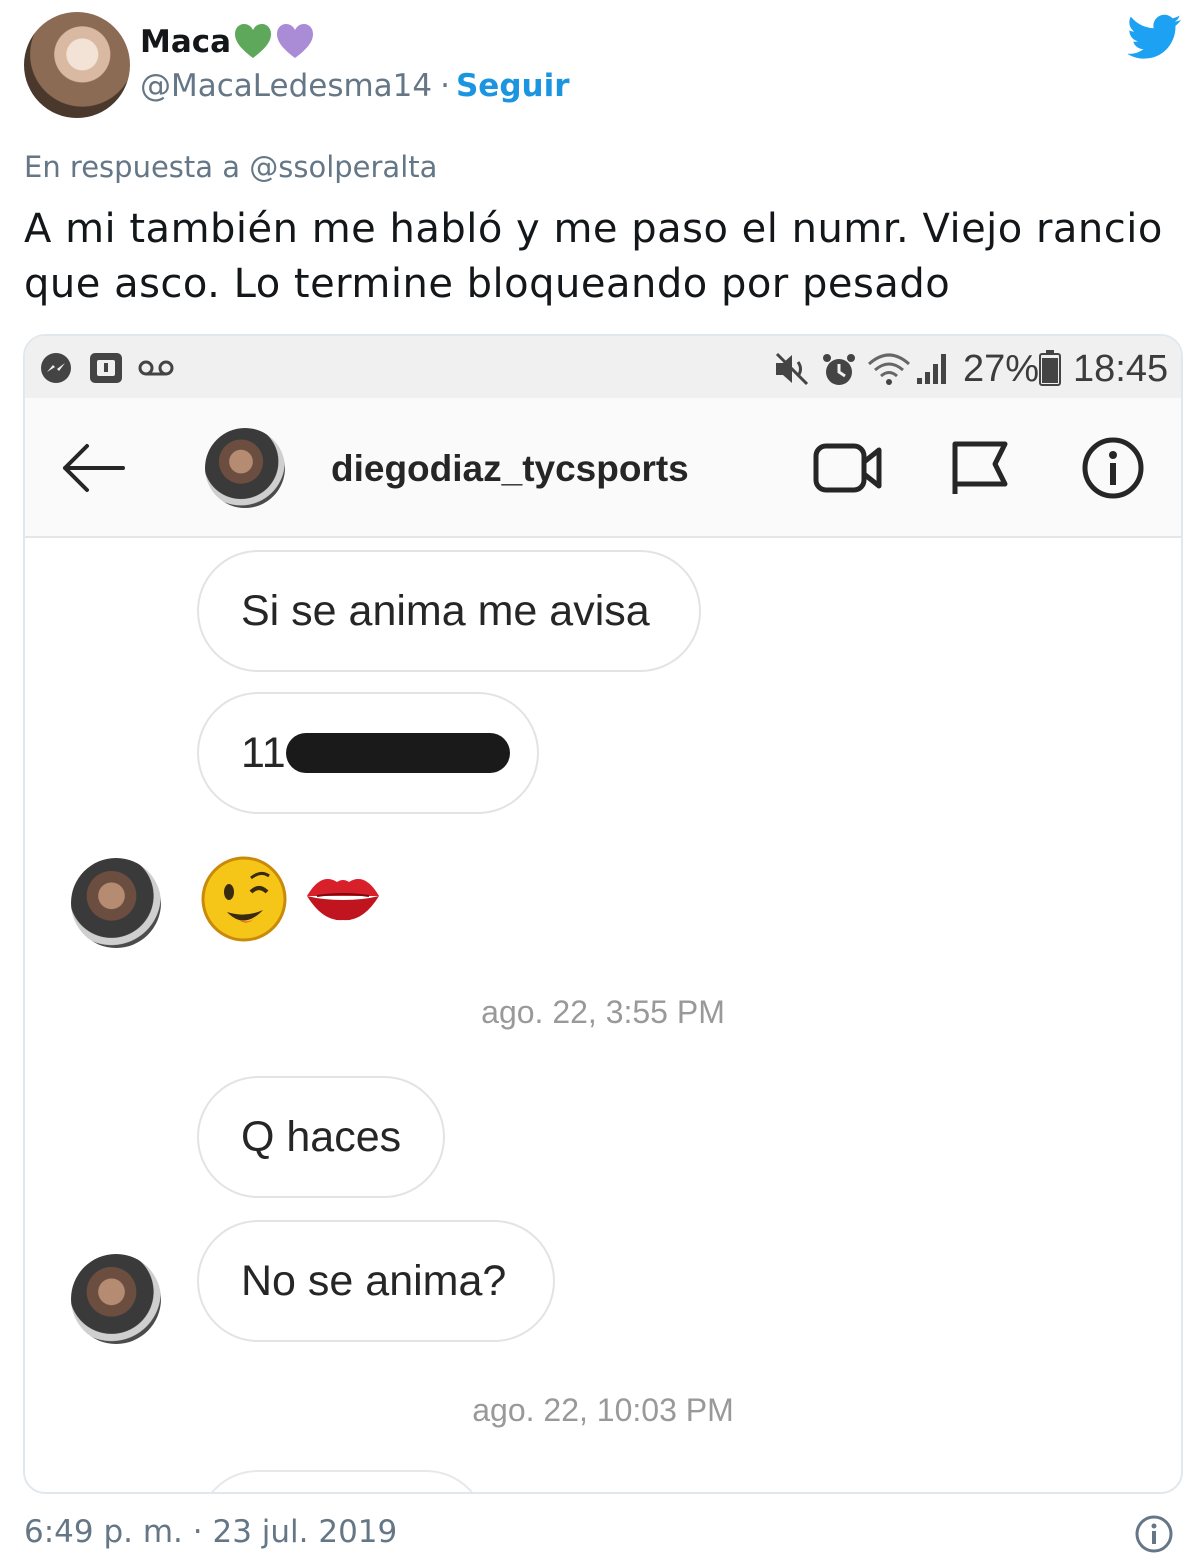  What do you see at coordinates (1121, 369) in the screenshot?
I see `status-time: 18:45` at bounding box center [1121, 369].